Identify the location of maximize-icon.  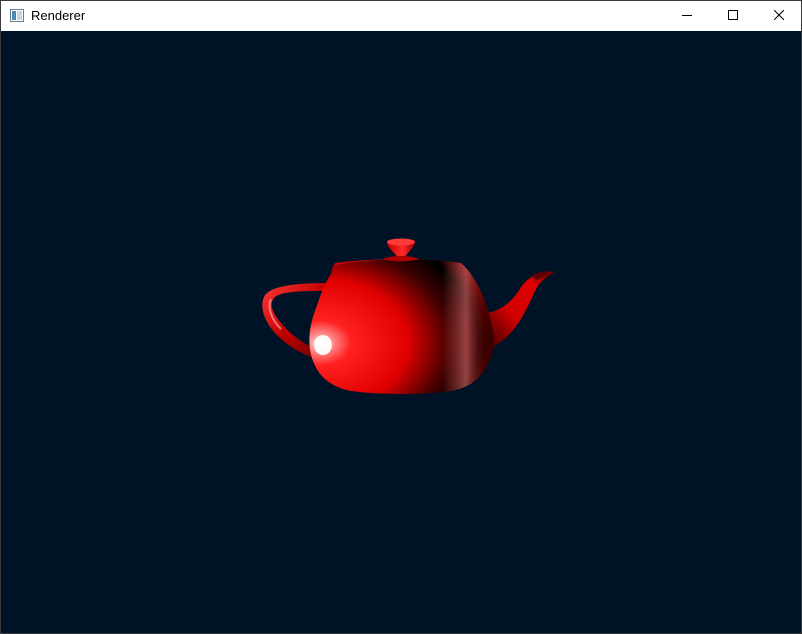
(733, 16).